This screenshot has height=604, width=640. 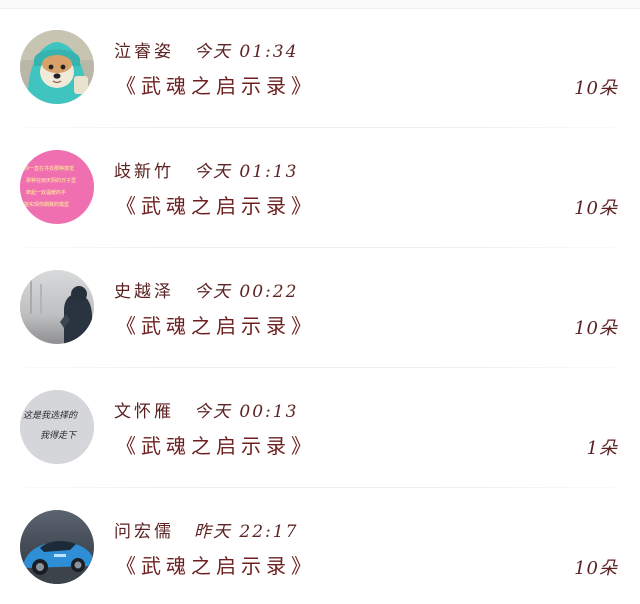 I want to click on sender-meta: 歧新竹 今天 01:13, so click(x=206, y=169).